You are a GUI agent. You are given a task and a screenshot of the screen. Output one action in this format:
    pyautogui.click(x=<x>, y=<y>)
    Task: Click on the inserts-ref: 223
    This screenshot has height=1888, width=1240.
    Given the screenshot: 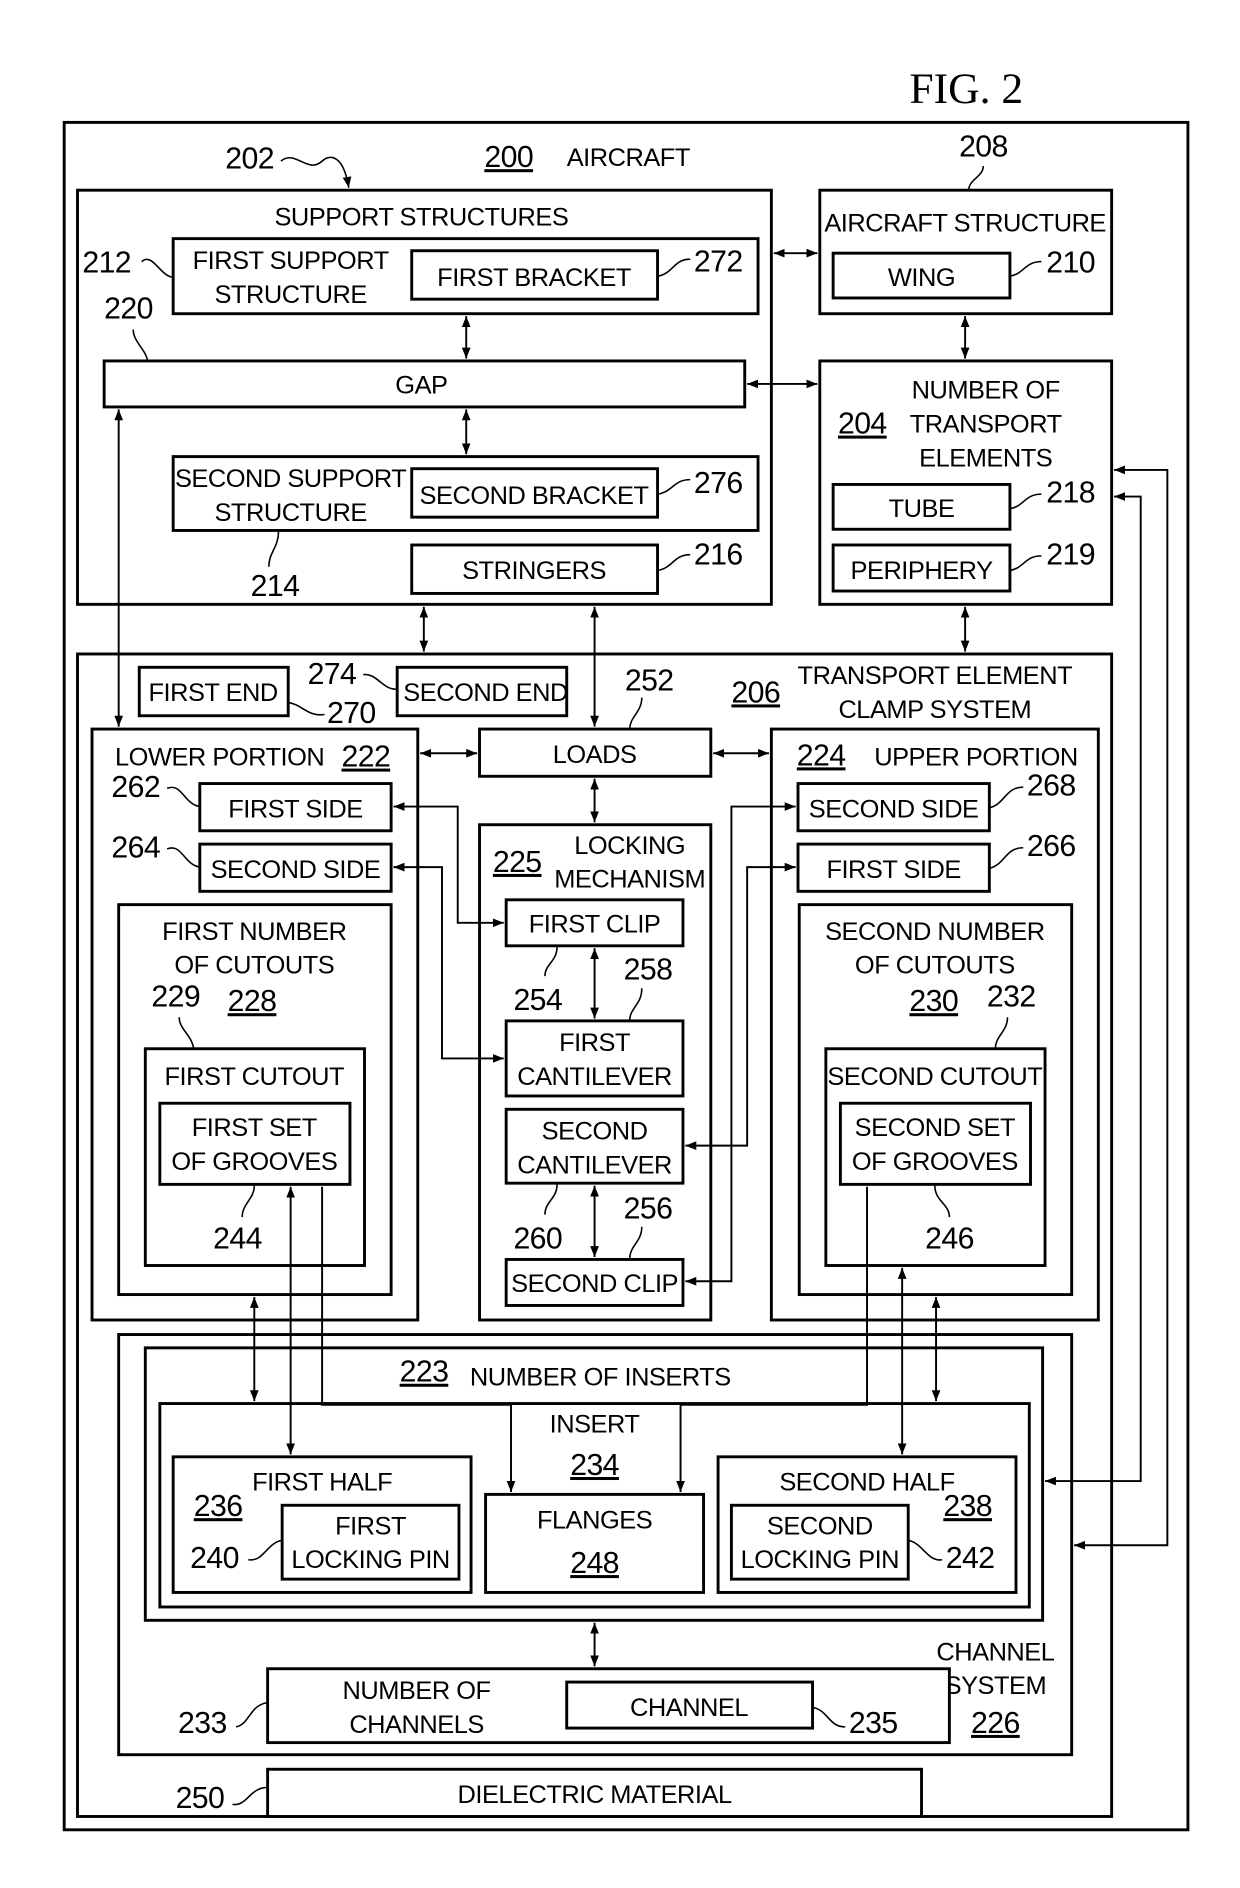 What is the action you would take?
    pyautogui.click(x=424, y=1372)
    